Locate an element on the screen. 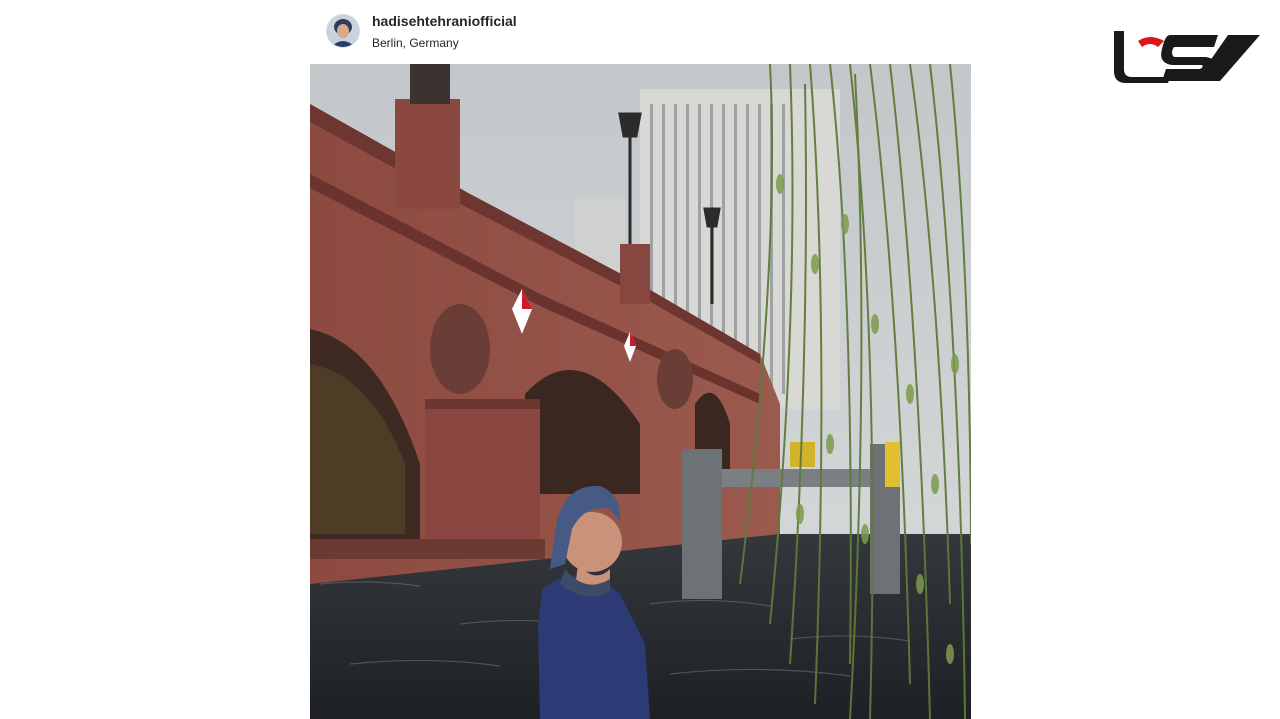  profile-avatar is located at coordinates (343, 31).